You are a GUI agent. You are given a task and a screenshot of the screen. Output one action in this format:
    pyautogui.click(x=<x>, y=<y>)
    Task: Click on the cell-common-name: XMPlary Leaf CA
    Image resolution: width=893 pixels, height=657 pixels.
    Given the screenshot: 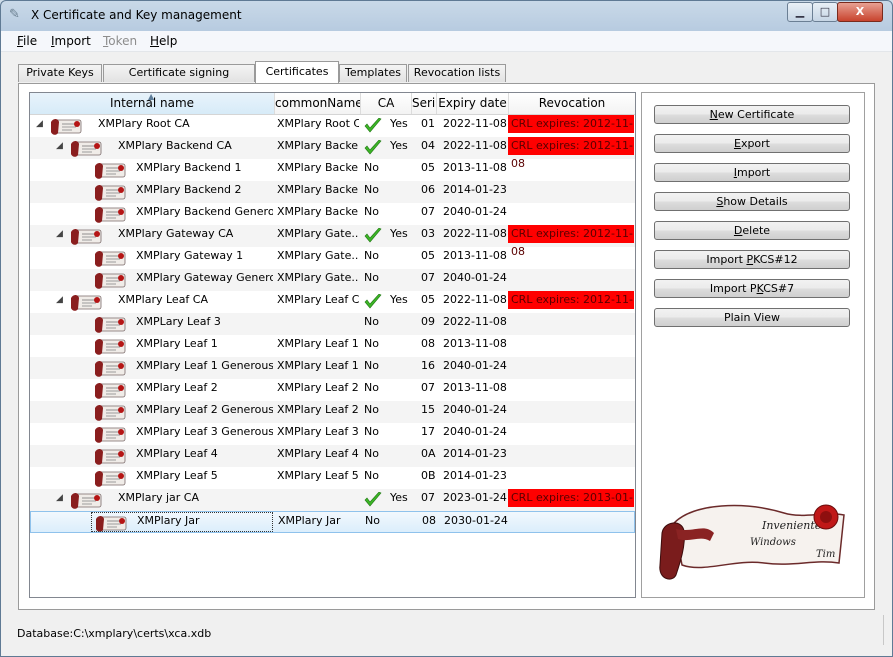 What is the action you would take?
    pyautogui.click(x=318, y=299)
    